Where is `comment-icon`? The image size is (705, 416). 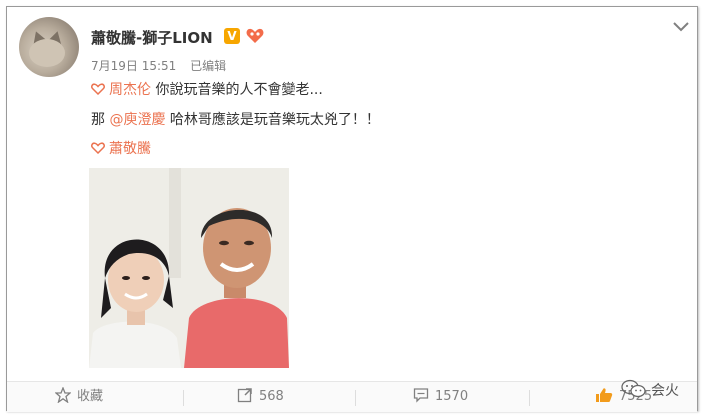
comment-icon is located at coordinates (421, 395).